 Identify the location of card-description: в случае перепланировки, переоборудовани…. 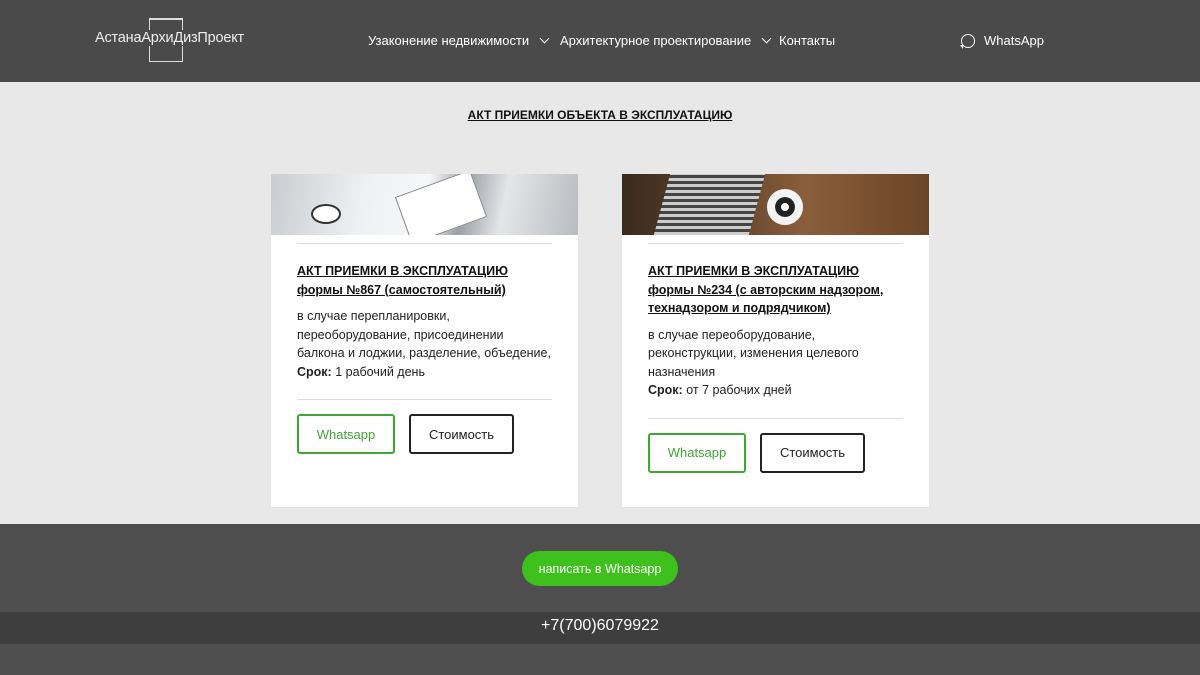
(424, 344).